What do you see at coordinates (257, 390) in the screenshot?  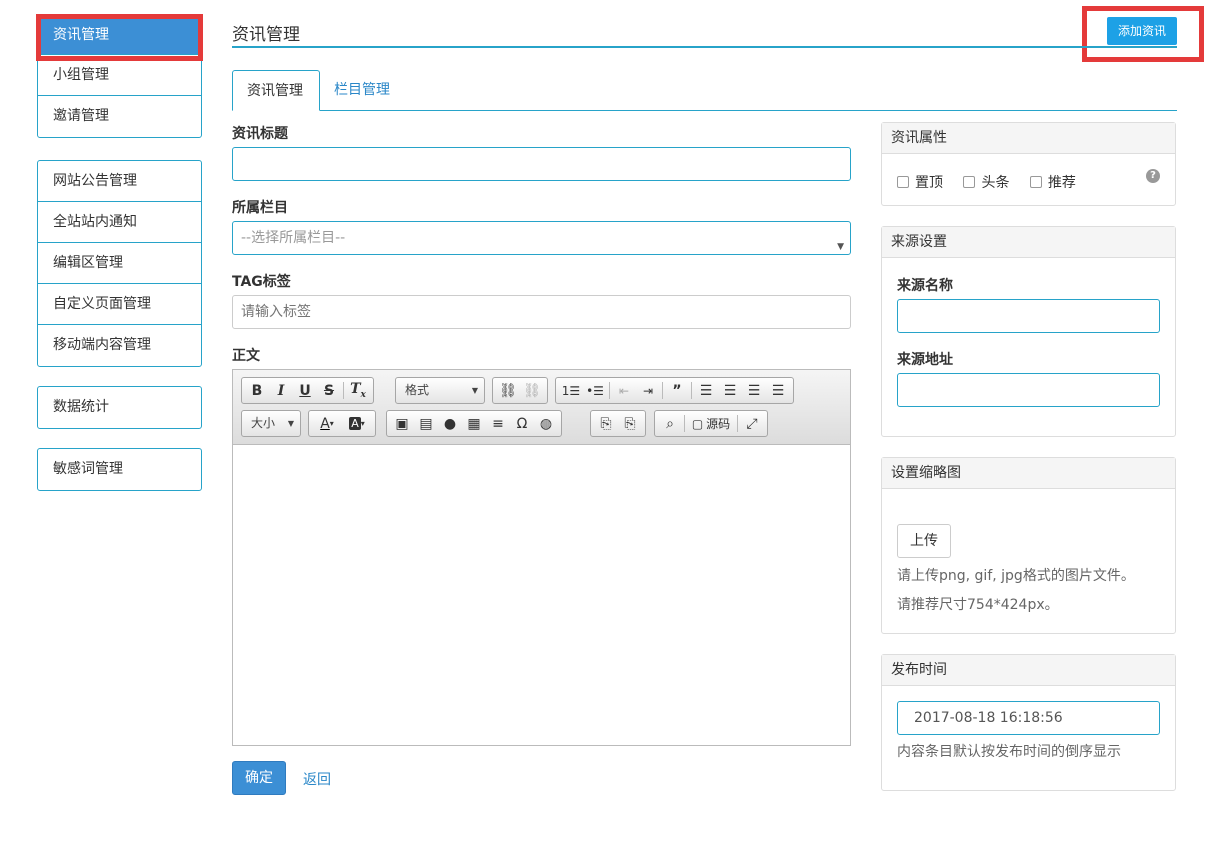 I see `bold-icon: B` at bounding box center [257, 390].